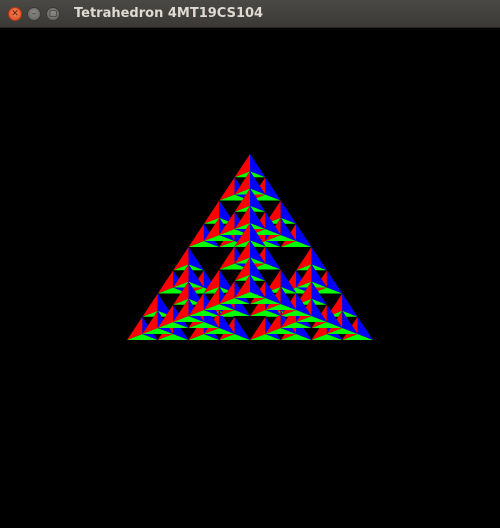 This screenshot has height=528, width=500. I want to click on maximize-icon: ▢, so click(53, 13).